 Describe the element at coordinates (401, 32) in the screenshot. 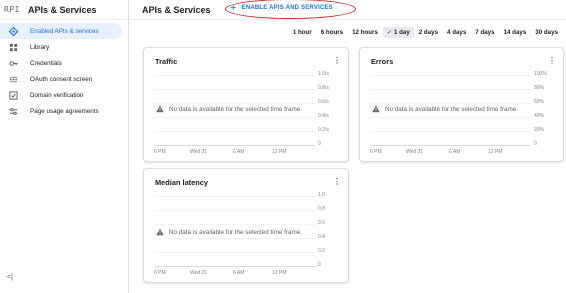

I see `time-option-label: 1 day` at that location.